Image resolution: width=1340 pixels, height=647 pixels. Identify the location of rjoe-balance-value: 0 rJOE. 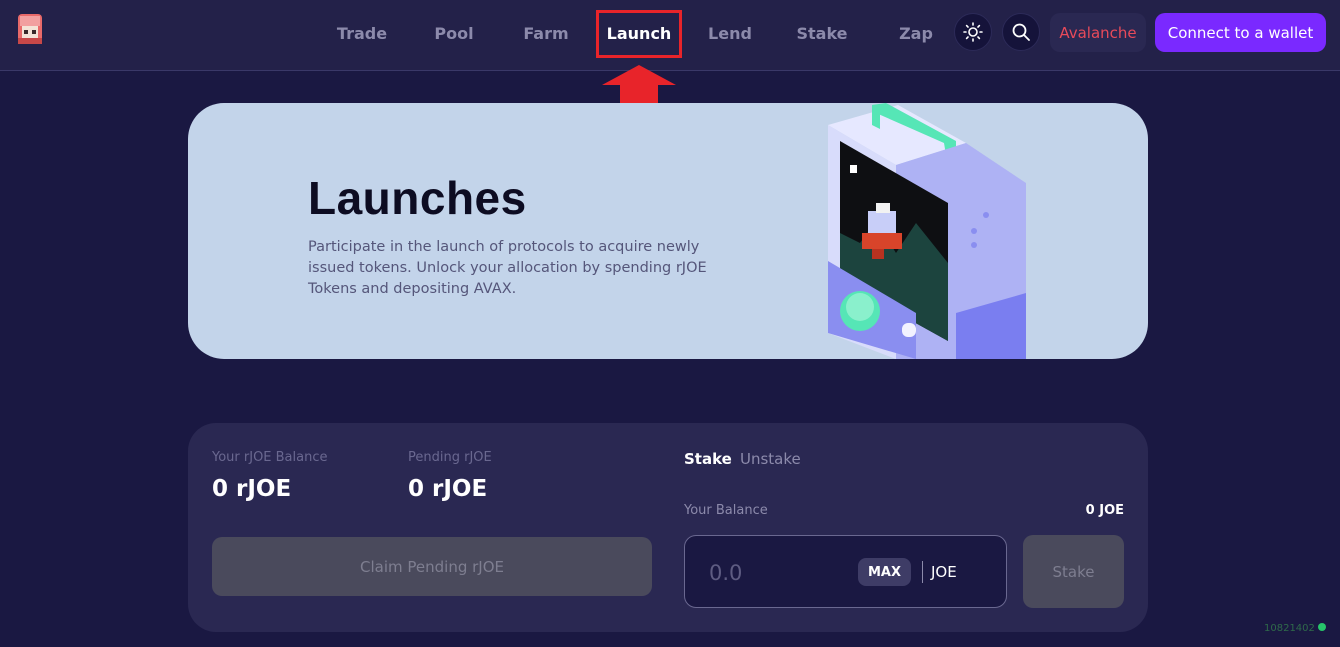
(252, 489).